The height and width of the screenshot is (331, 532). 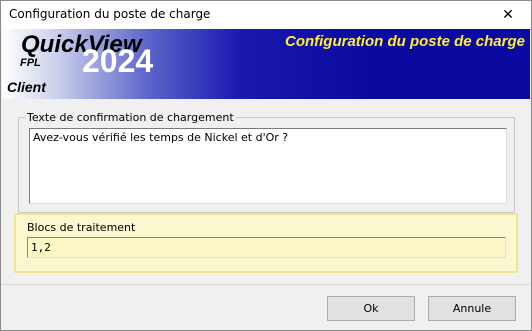 What do you see at coordinates (30, 63) in the screenshot?
I see `logo-sub: FPL` at bounding box center [30, 63].